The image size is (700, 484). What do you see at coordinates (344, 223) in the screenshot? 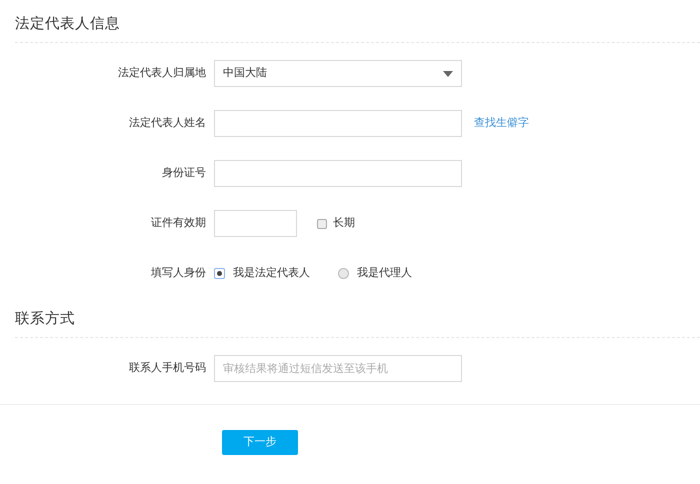
I see `checkbox-label: 长期` at bounding box center [344, 223].